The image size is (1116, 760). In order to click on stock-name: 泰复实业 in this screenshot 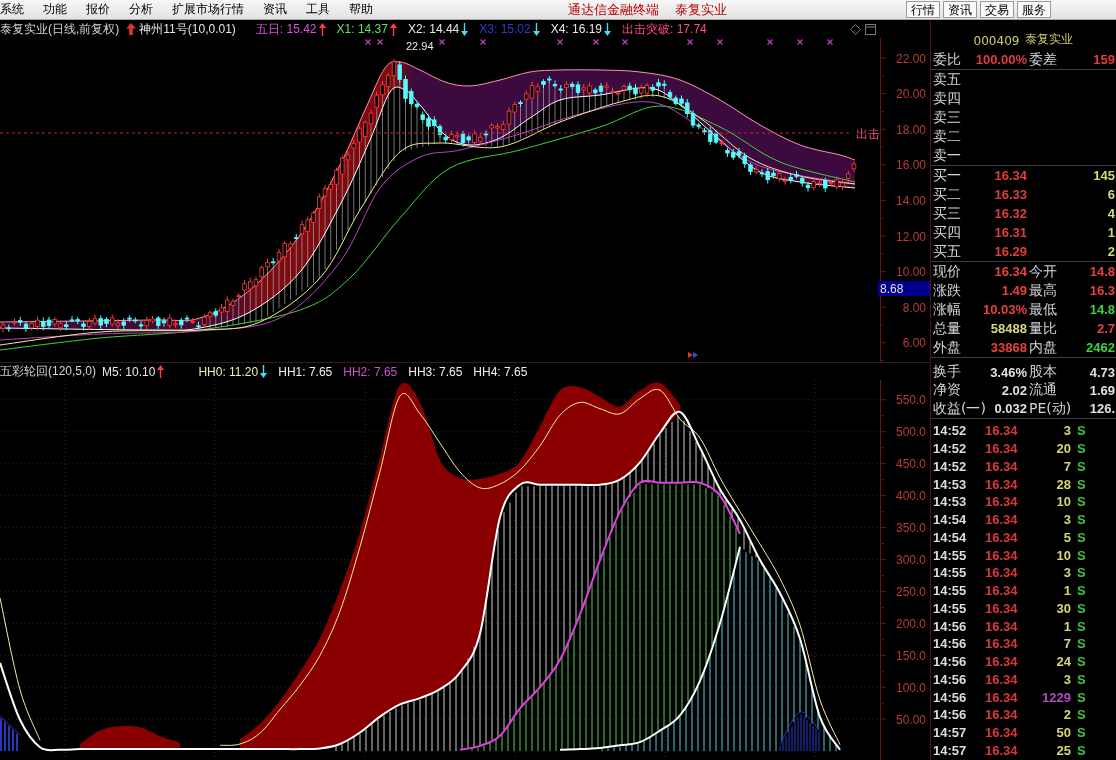, I will do `click(1049, 39)`.